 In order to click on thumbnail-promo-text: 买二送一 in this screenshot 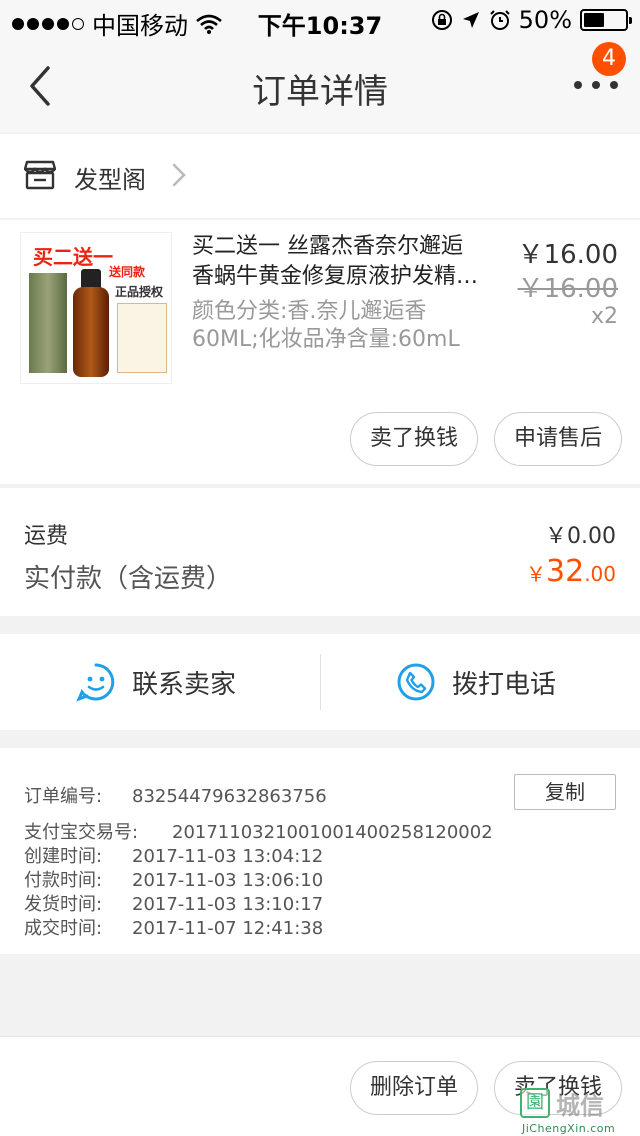, I will do `click(73, 257)`.